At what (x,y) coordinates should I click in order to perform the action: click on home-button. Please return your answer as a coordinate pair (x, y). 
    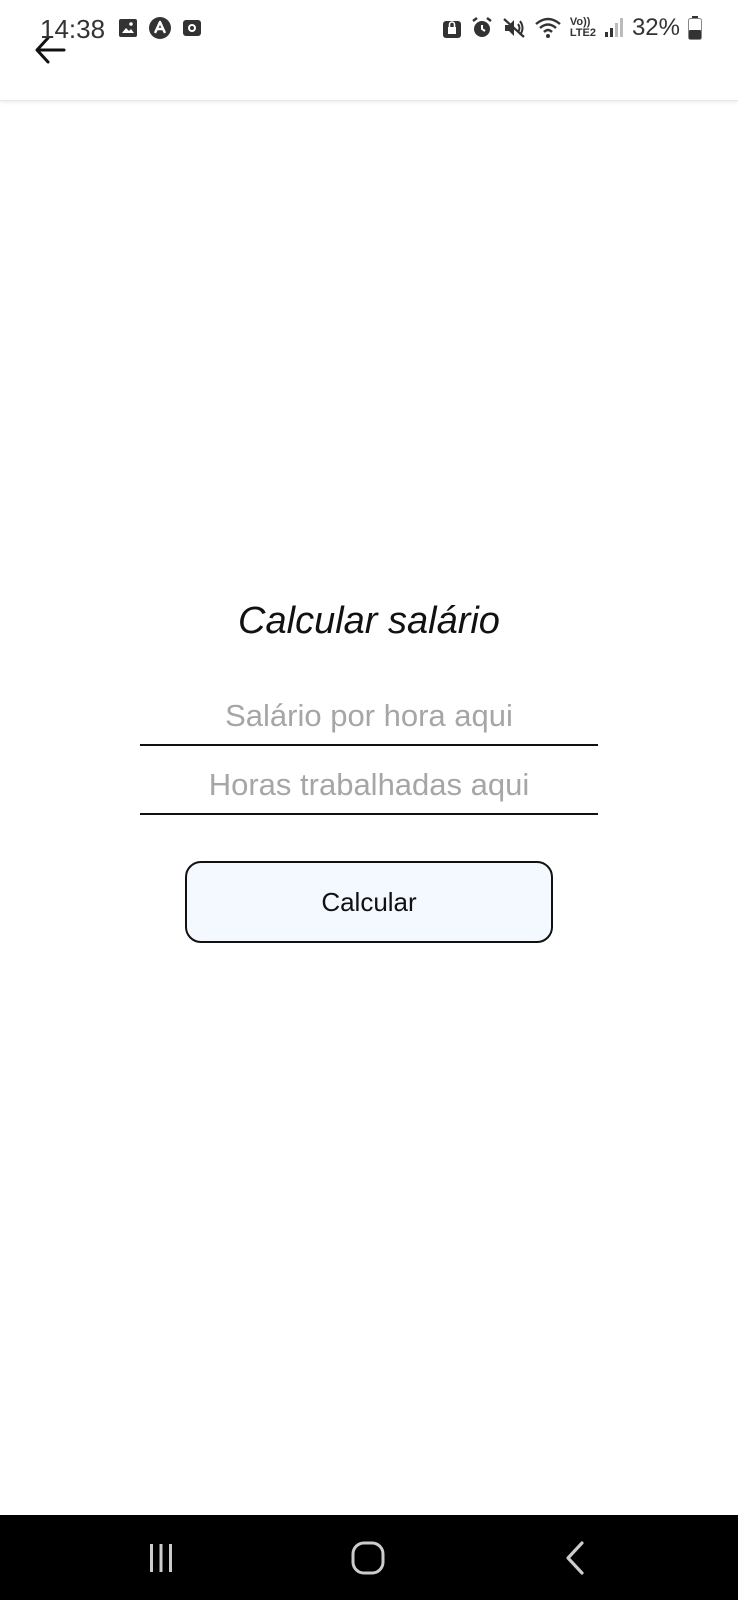
    Looking at the image, I should click on (368, 1557).